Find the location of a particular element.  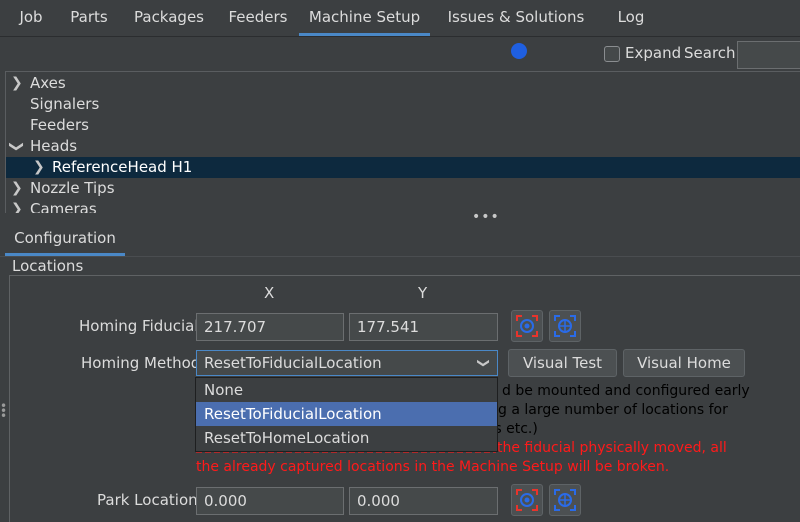

homing-fiducial-x-field: 217.707 is located at coordinates (270, 327).